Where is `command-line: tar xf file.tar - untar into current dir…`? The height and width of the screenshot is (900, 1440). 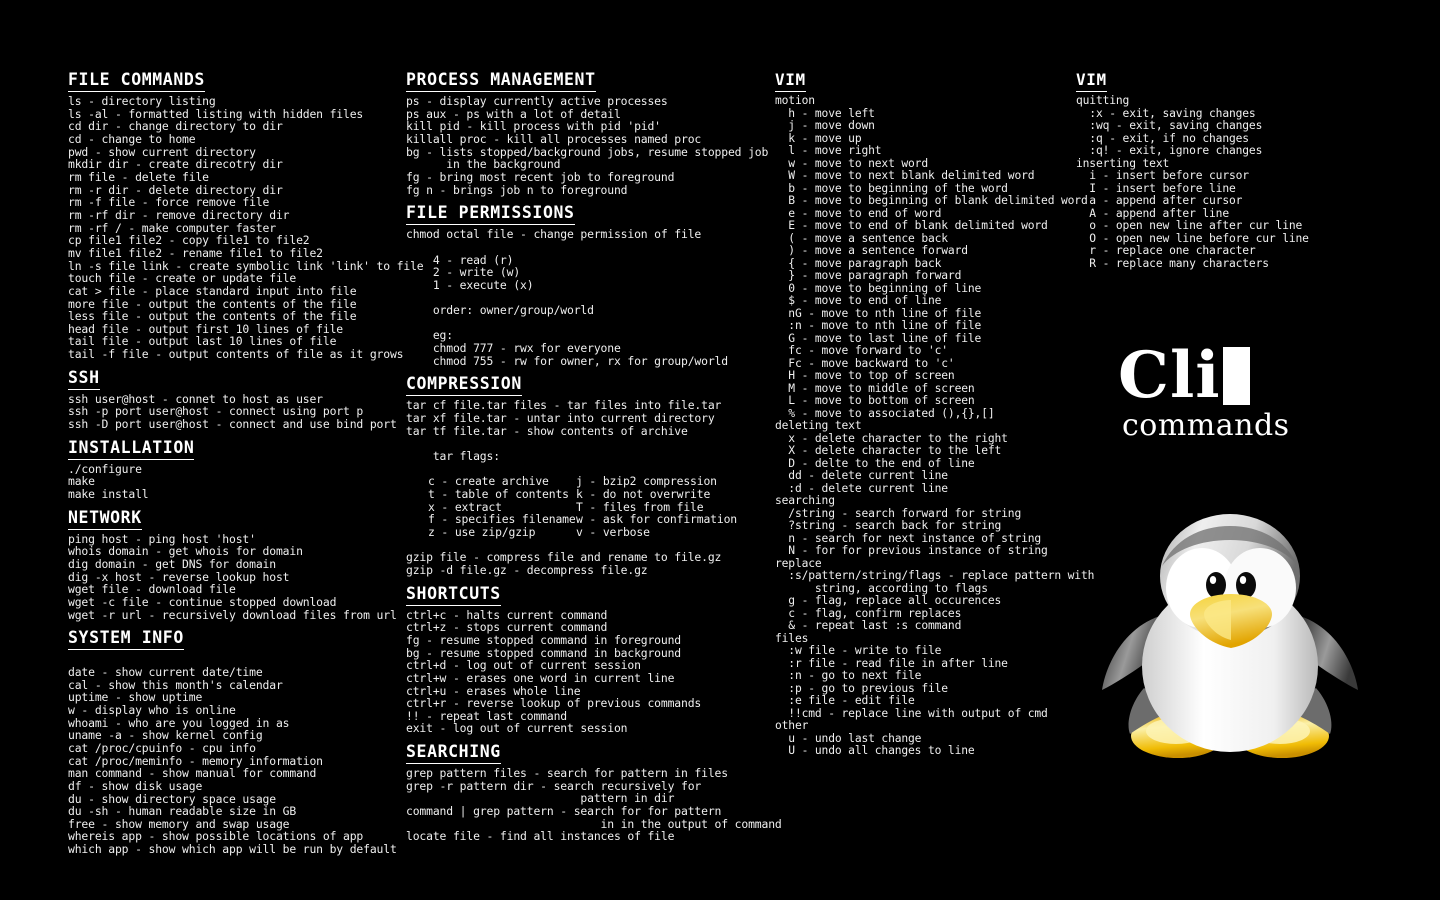
command-line: tar xf file.tar - untar into current dir… is located at coordinates (560, 418).